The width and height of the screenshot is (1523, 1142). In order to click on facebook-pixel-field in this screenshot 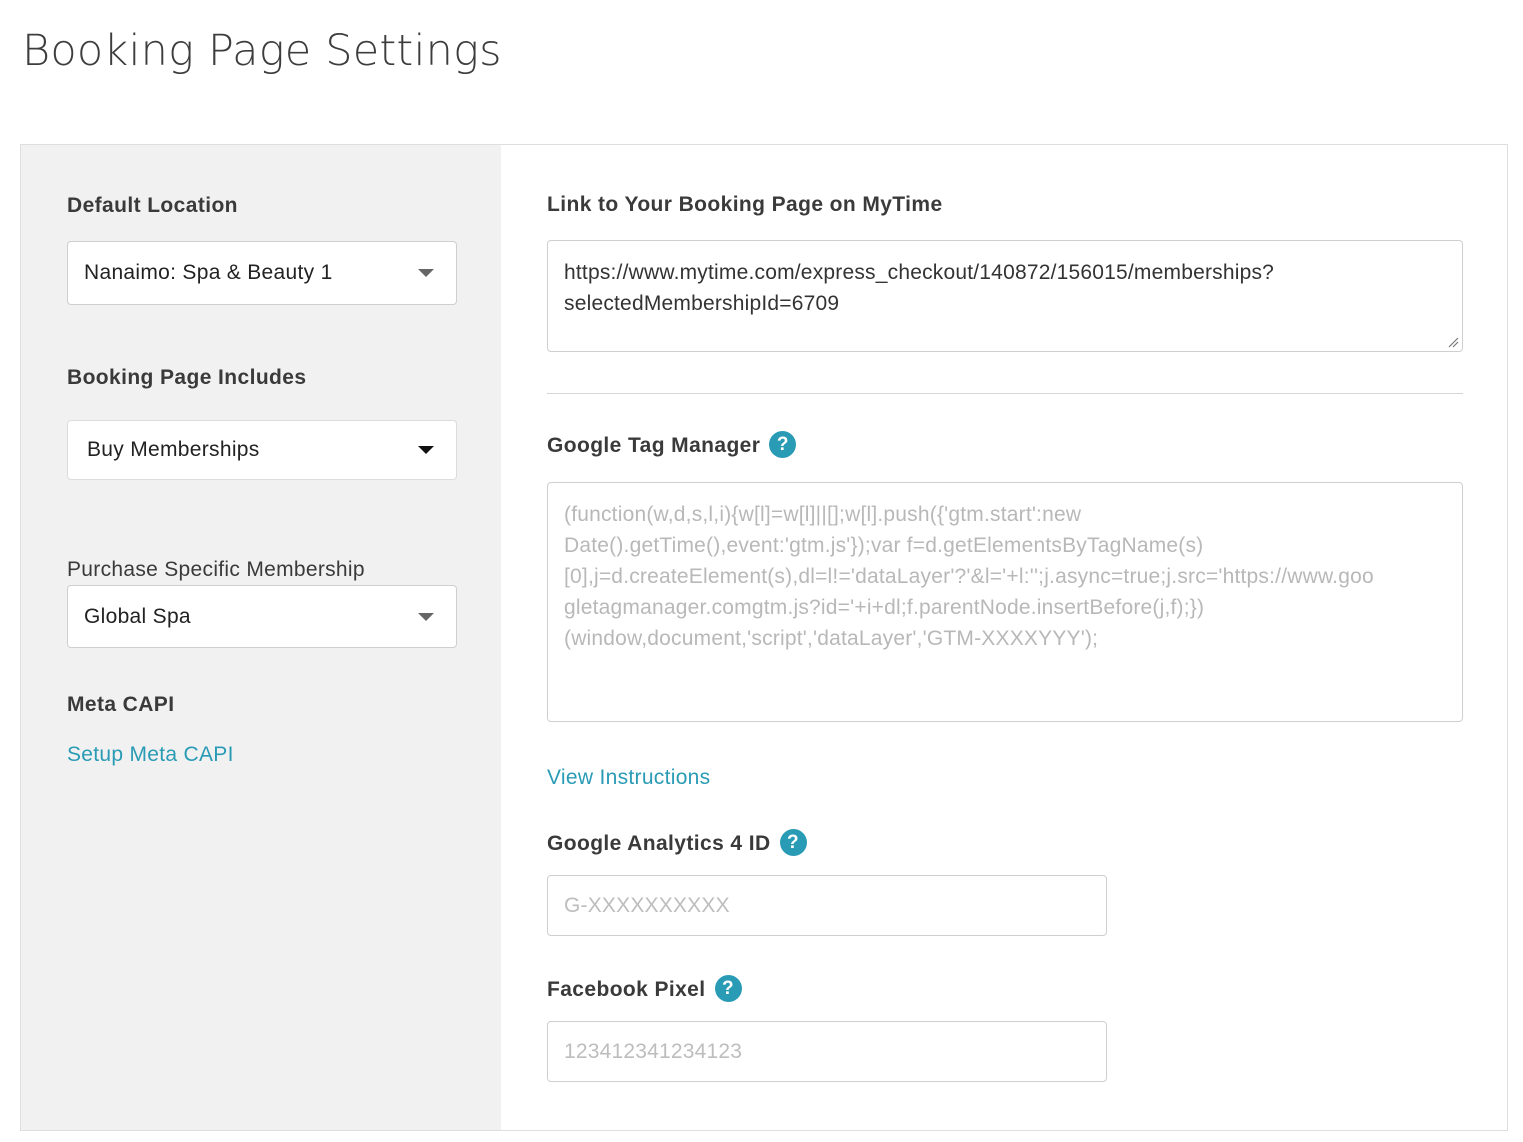, I will do `click(827, 1051)`.